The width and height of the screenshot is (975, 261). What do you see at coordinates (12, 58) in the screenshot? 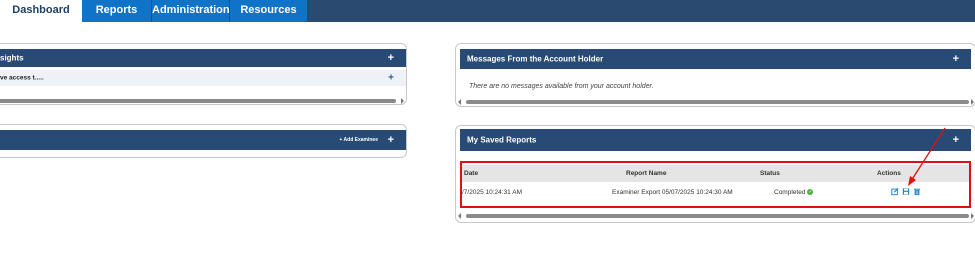
I see `insights-title: sights` at bounding box center [12, 58].